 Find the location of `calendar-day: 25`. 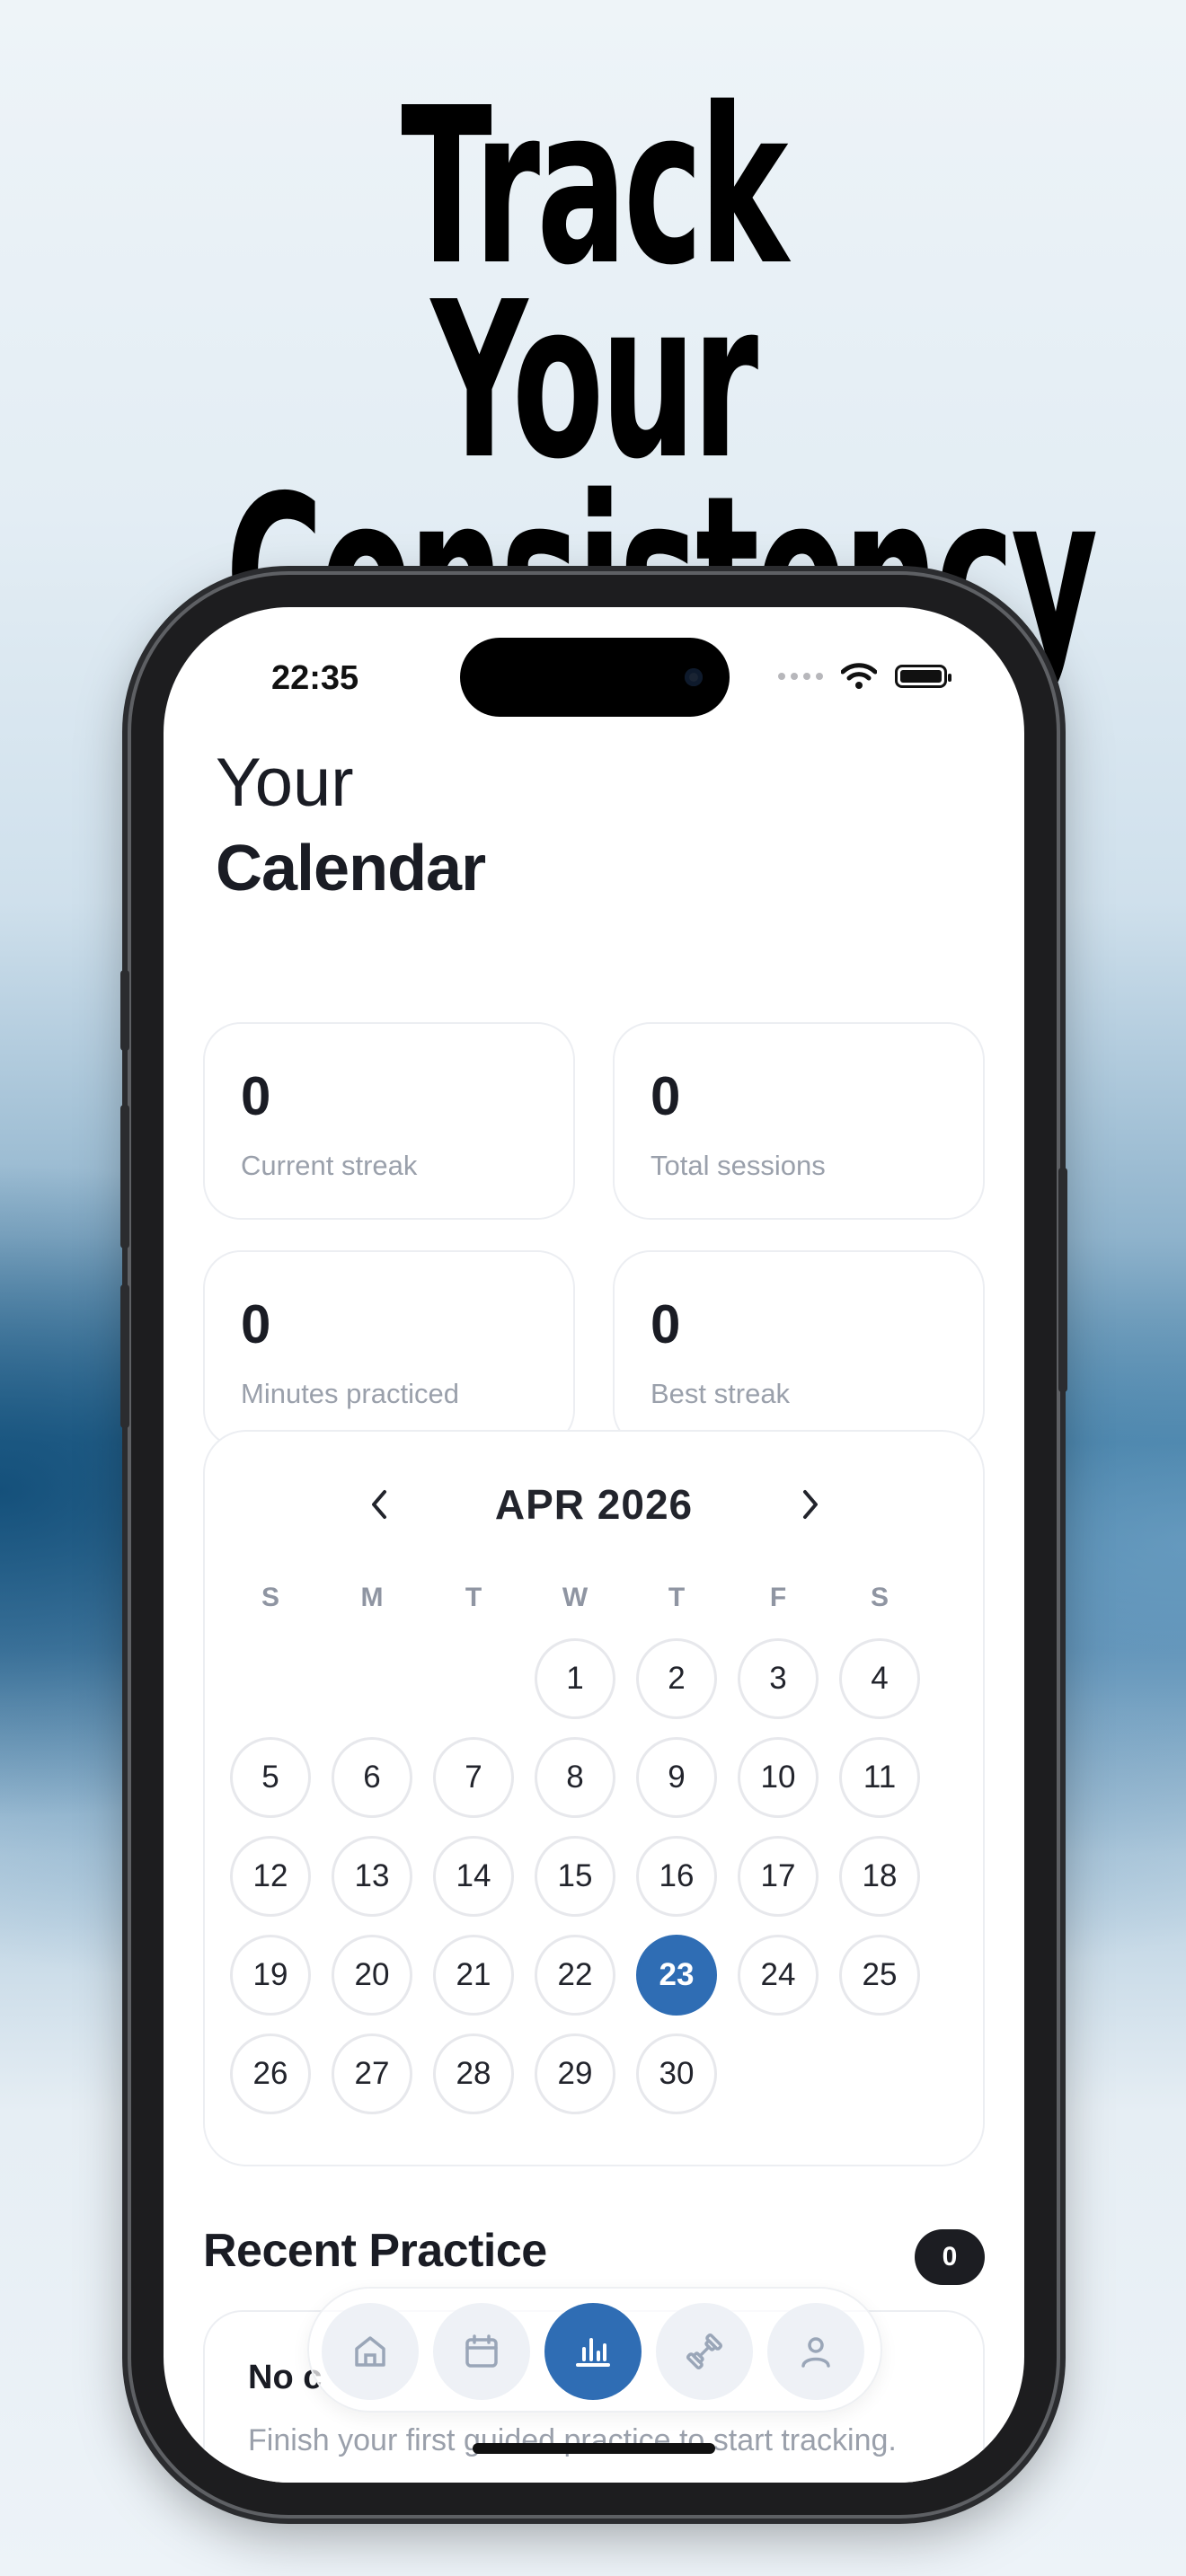

calendar-day: 25 is located at coordinates (879, 1975).